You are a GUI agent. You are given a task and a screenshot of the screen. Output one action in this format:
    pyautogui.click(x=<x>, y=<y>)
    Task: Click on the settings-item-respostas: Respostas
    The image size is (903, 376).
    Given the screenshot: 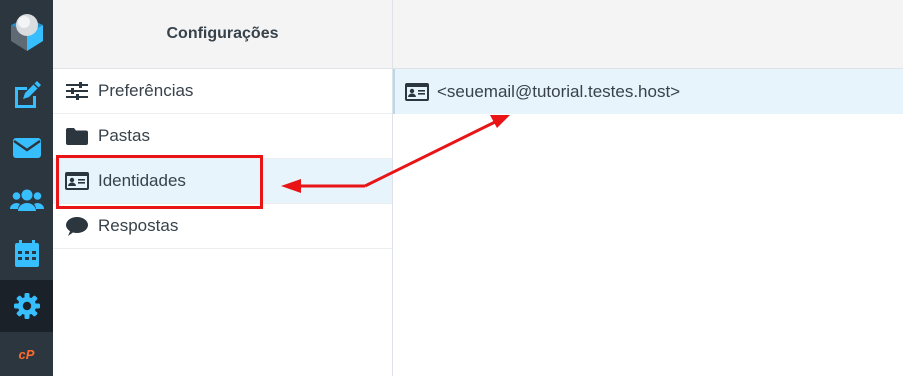 What is the action you would take?
    pyautogui.click(x=222, y=226)
    